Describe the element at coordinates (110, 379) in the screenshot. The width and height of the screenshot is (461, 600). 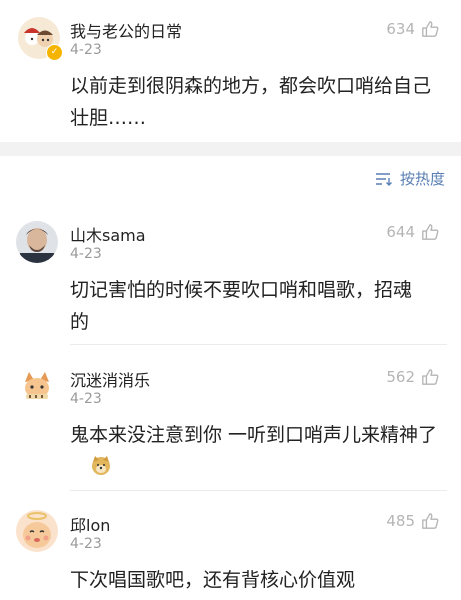
I see `comment-username: 沉迷消消乐` at that location.